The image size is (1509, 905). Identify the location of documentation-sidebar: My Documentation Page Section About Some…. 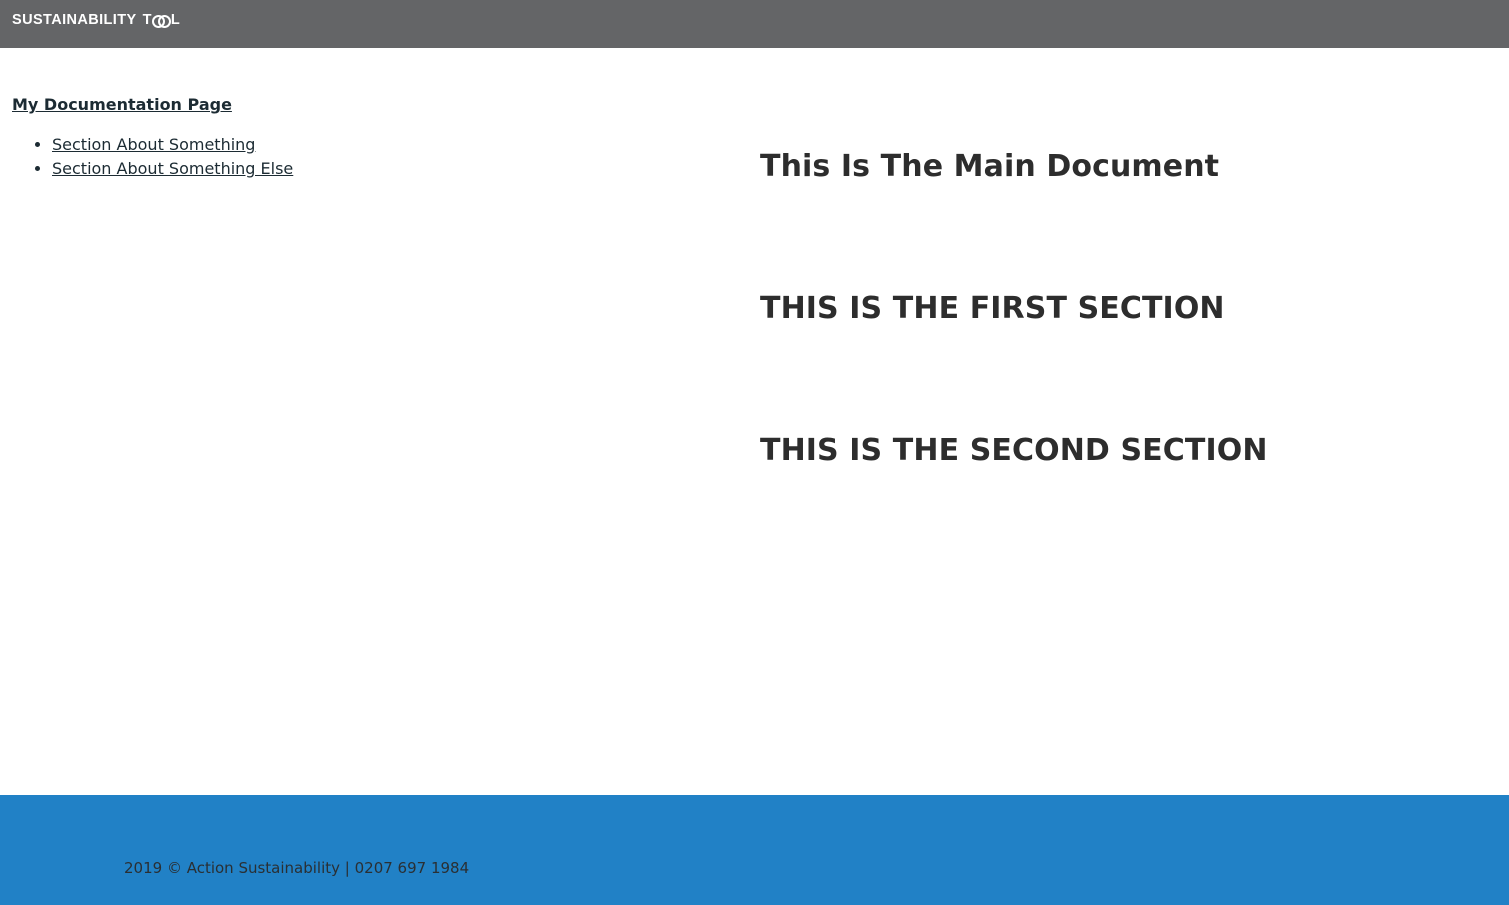
(312, 137).